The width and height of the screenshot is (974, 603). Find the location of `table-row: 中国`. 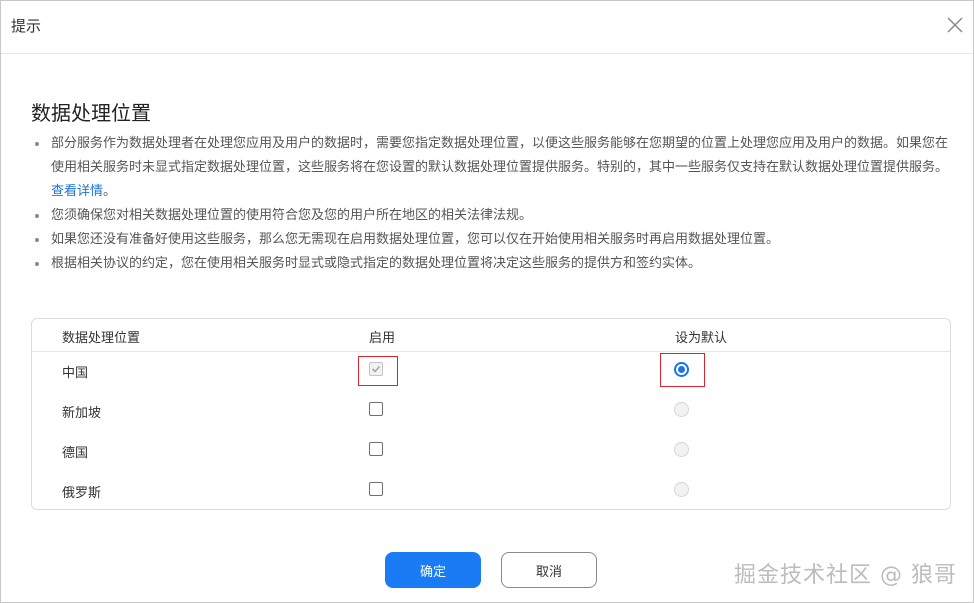

table-row: 中国 is located at coordinates (491, 371).